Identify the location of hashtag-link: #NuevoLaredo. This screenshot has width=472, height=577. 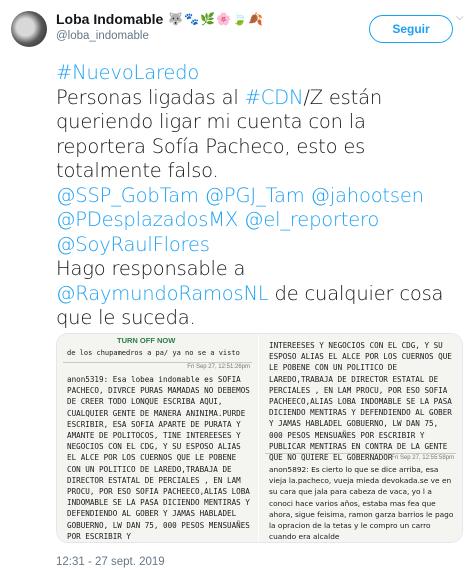
(127, 72).